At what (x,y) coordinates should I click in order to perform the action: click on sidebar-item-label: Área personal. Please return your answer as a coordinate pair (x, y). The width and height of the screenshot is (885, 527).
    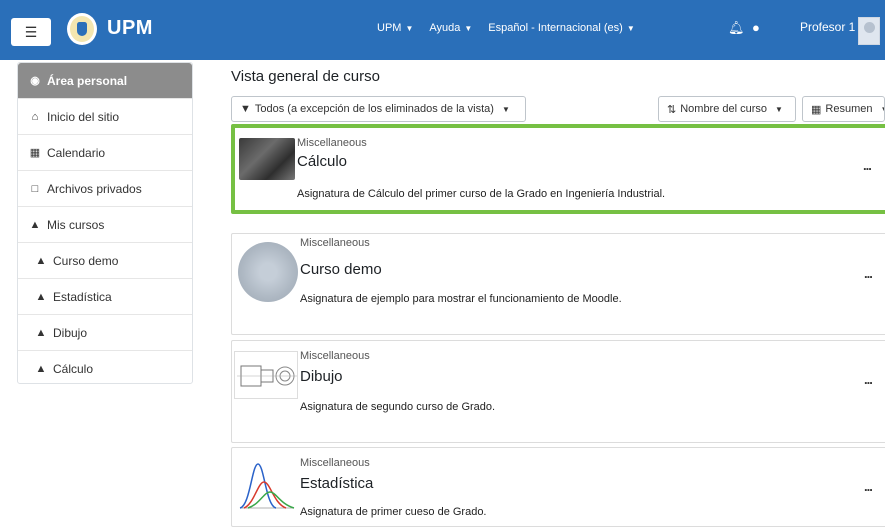
    Looking at the image, I should click on (87, 80).